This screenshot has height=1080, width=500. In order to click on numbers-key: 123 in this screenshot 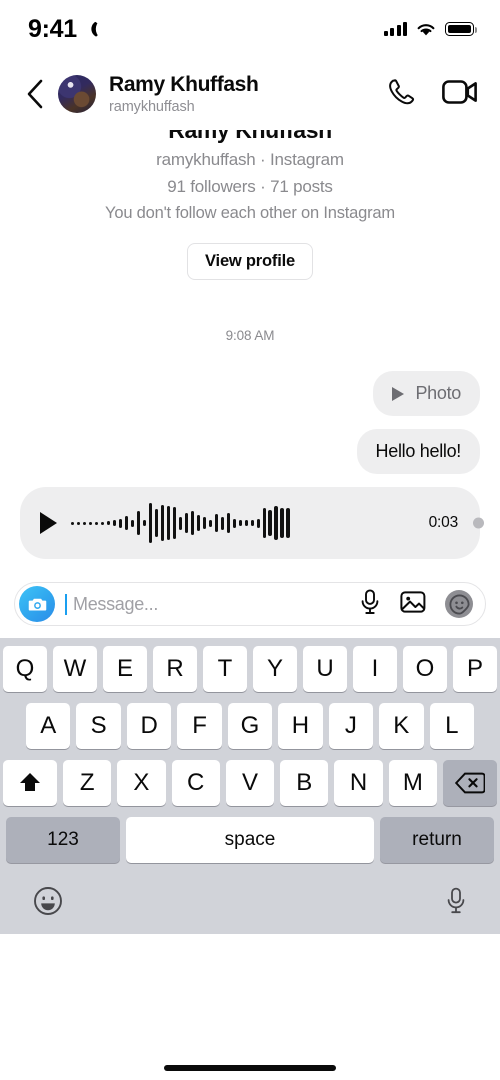, I will do `click(63, 840)`.